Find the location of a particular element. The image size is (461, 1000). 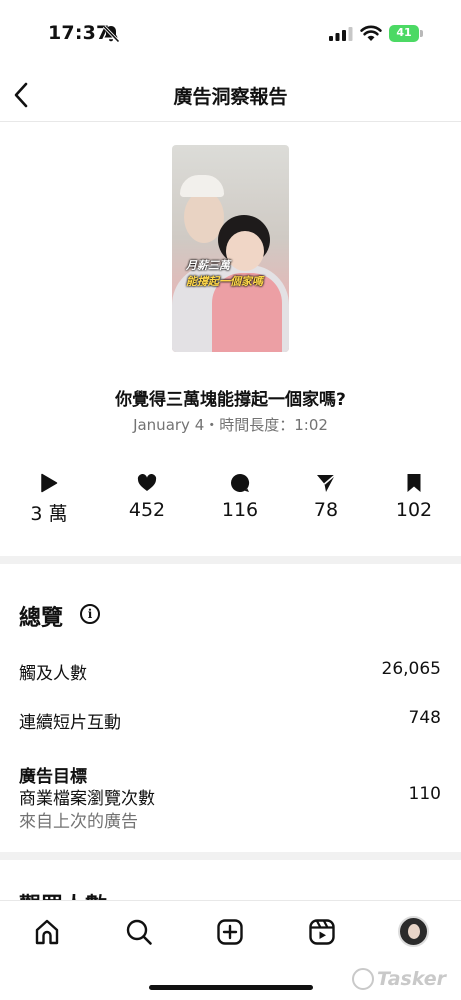

stat-shares-value: 78 is located at coordinates (326, 510).